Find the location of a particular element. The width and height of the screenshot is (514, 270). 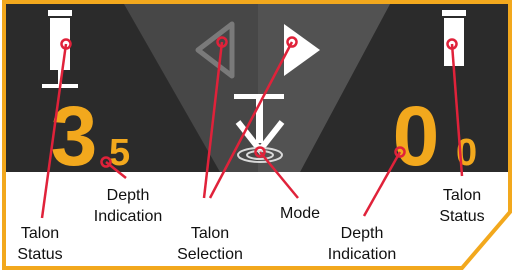

right-depth-whole: 0 is located at coordinates (416, 136).